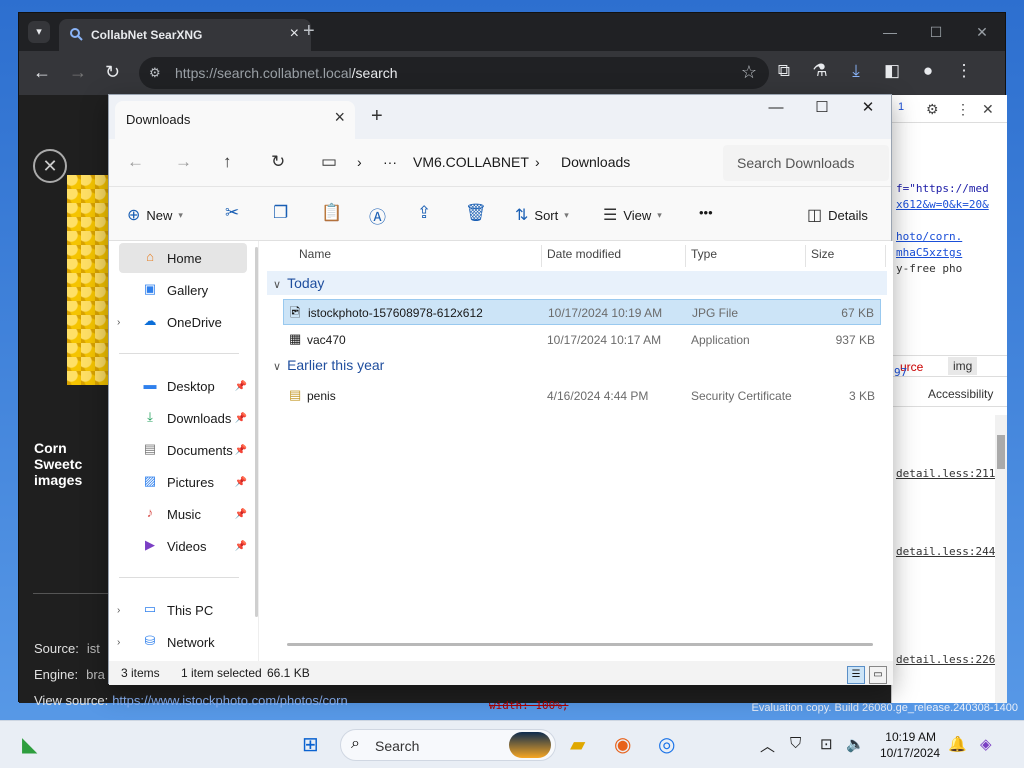  Describe the element at coordinates (963, 109) in the screenshot. I see `devtools-more-icon: ⋮` at that location.